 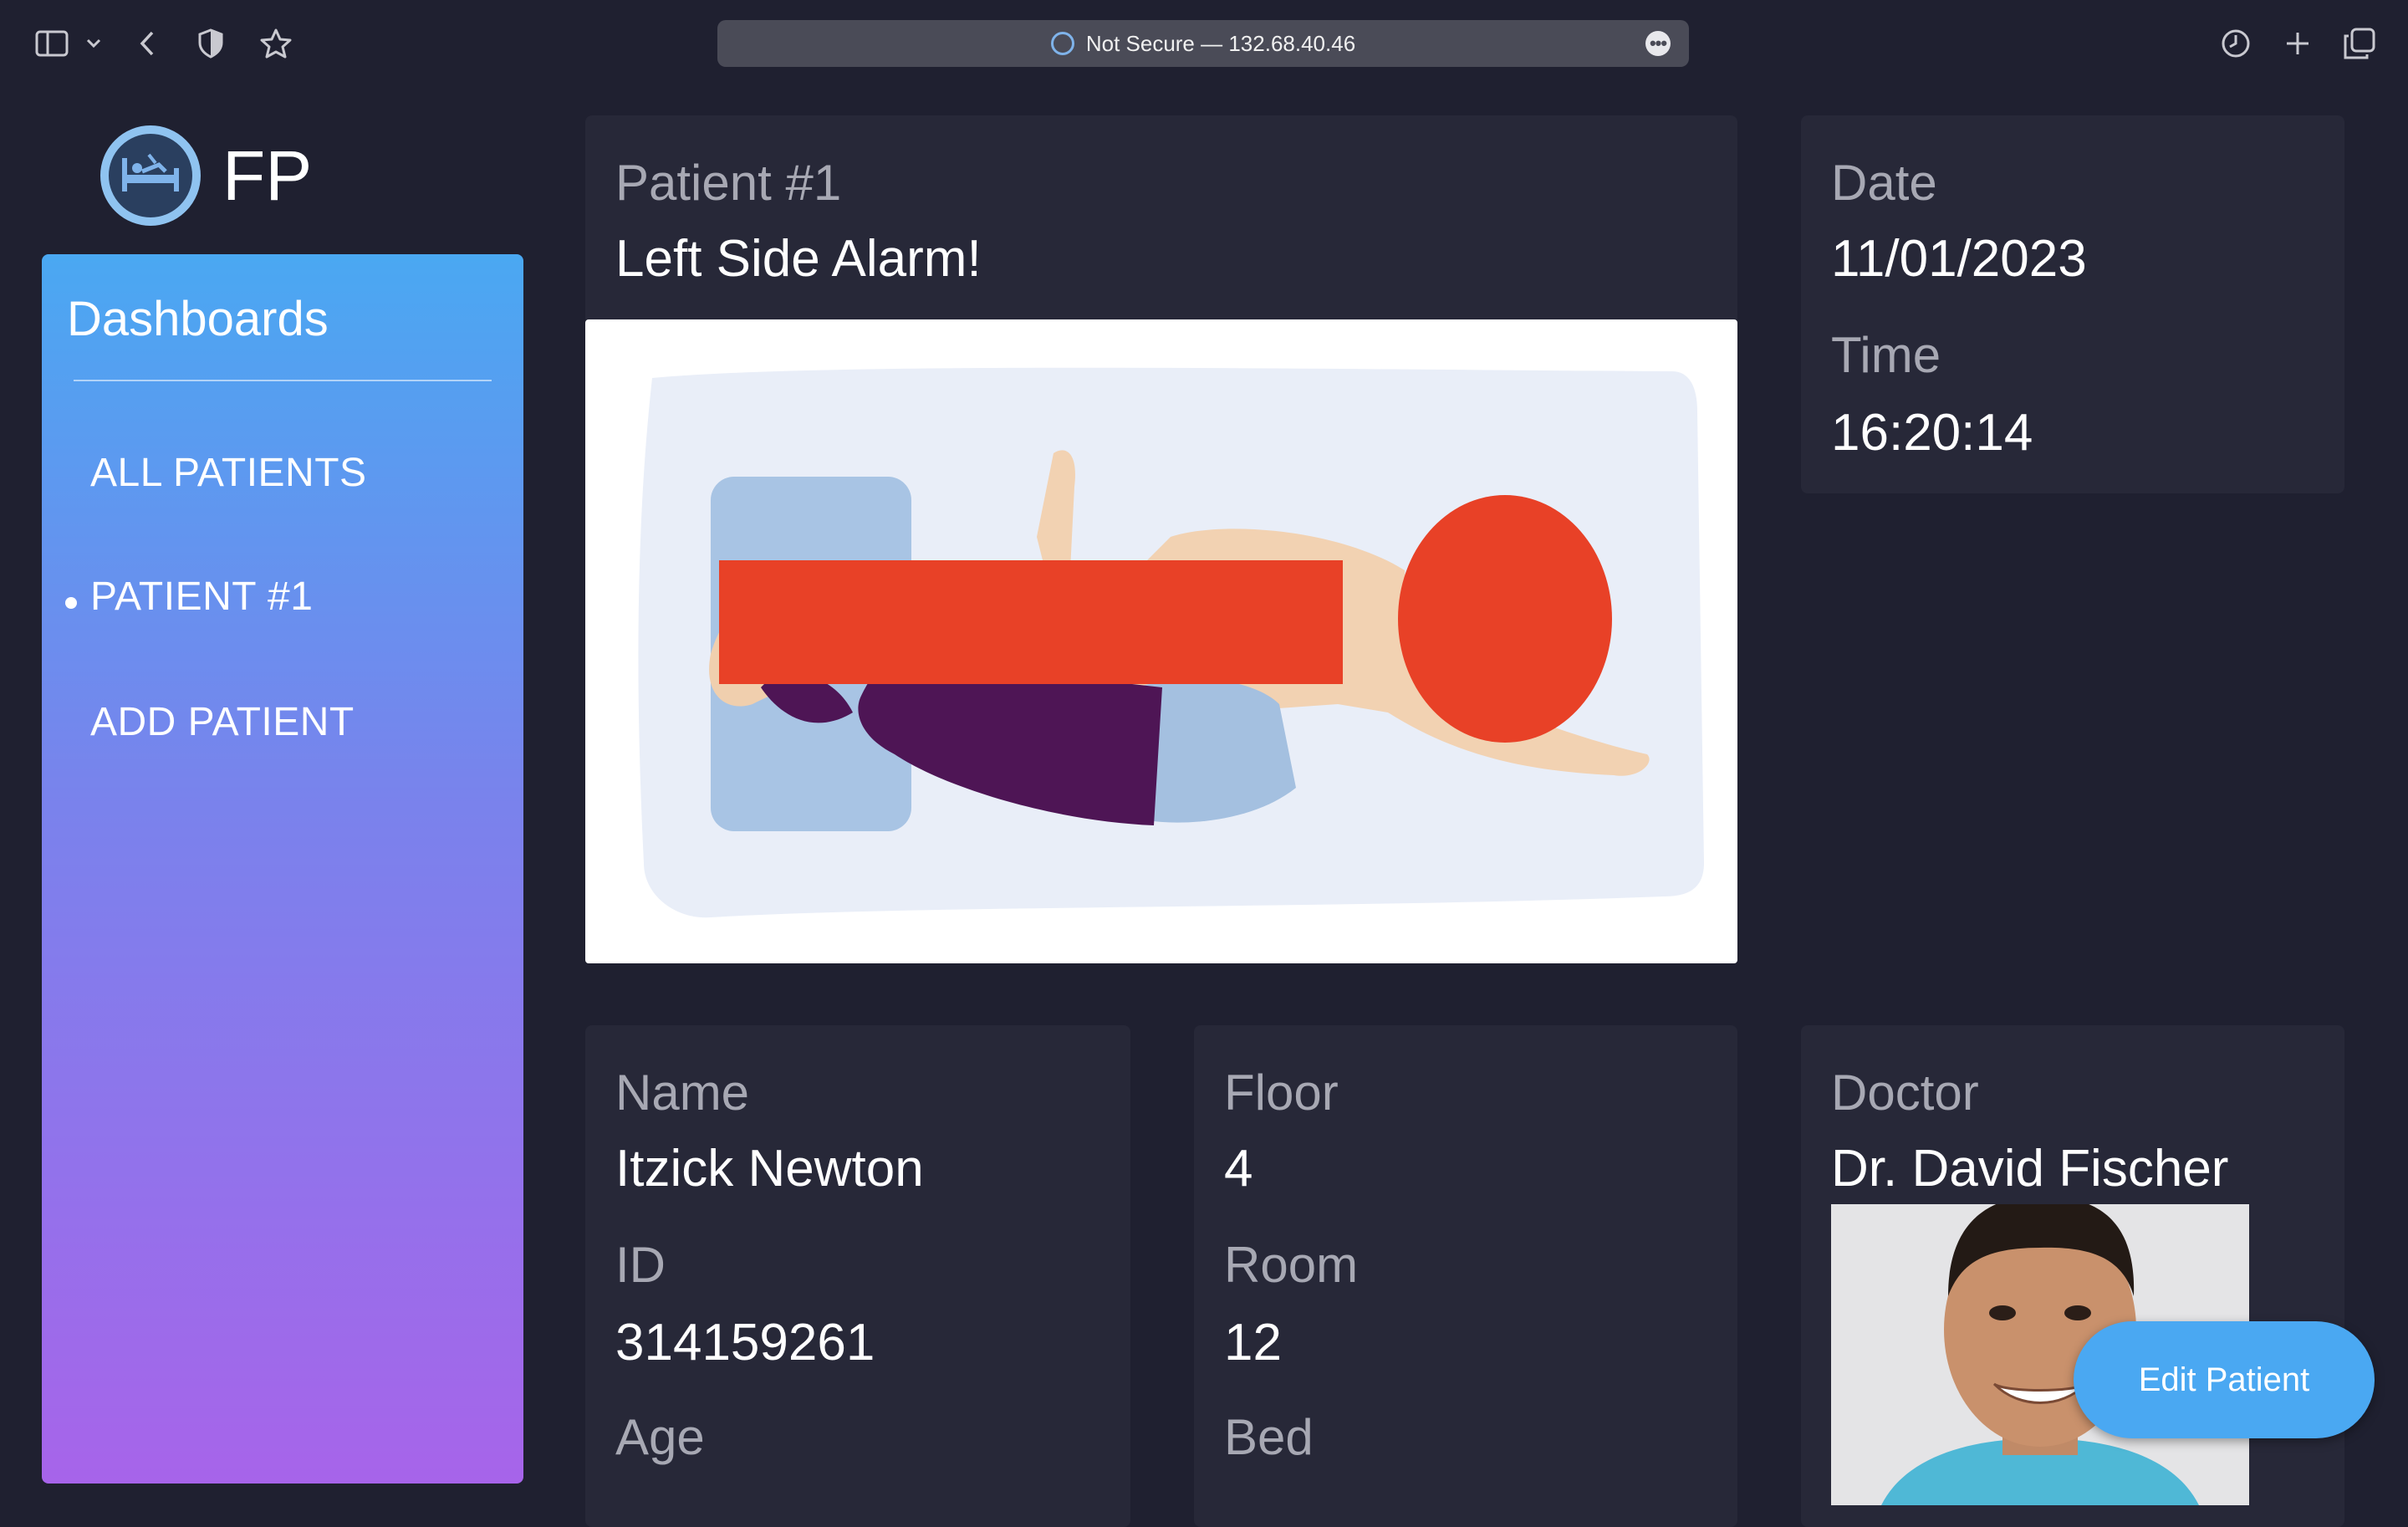 What do you see at coordinates (1658, 44) in the screenshot?
I see `ellipsis-icon: •••` at bounding box center [1658, 44].